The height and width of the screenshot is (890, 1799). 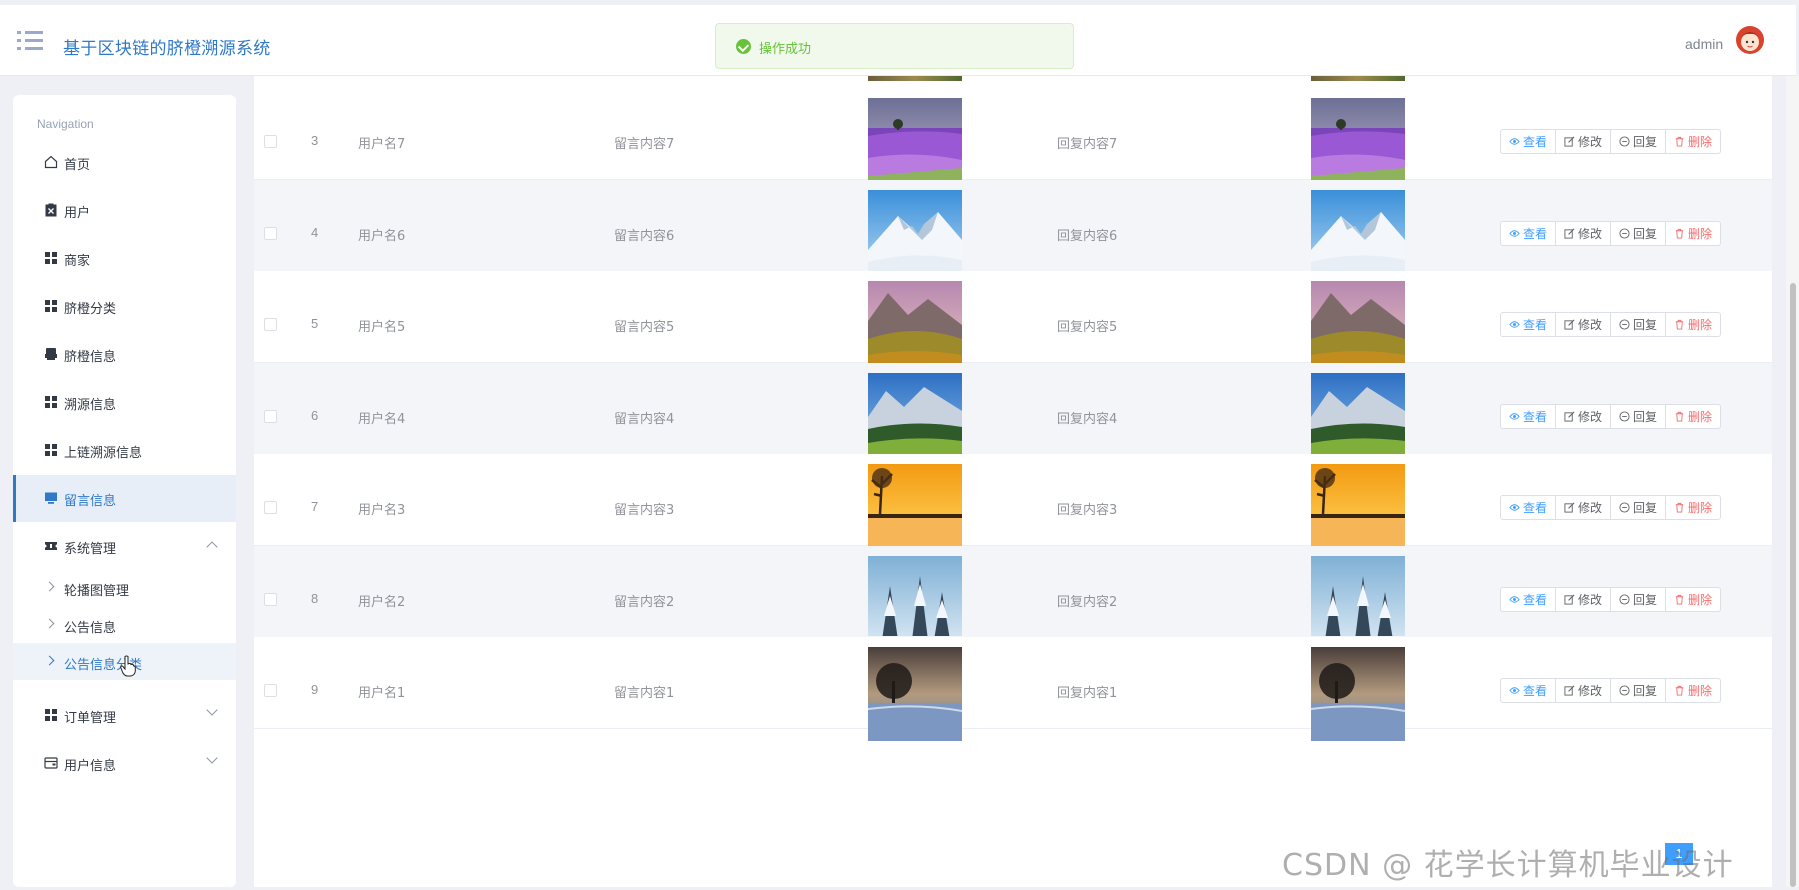 I want to click on table-row: 8 用户名2 留言内容2 回复内容2 查看 修改 回复 删除, so click(x=1013, y=598).